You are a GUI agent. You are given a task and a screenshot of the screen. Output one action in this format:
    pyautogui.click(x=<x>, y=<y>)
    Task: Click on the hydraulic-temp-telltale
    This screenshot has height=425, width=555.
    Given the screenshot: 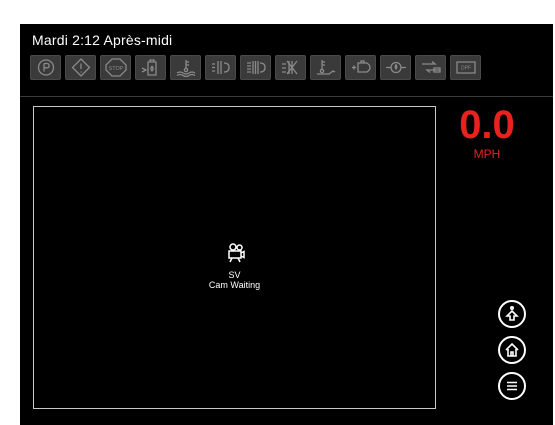 What is the action you would take?
    pyautogui.click(x=325, y=67)
    